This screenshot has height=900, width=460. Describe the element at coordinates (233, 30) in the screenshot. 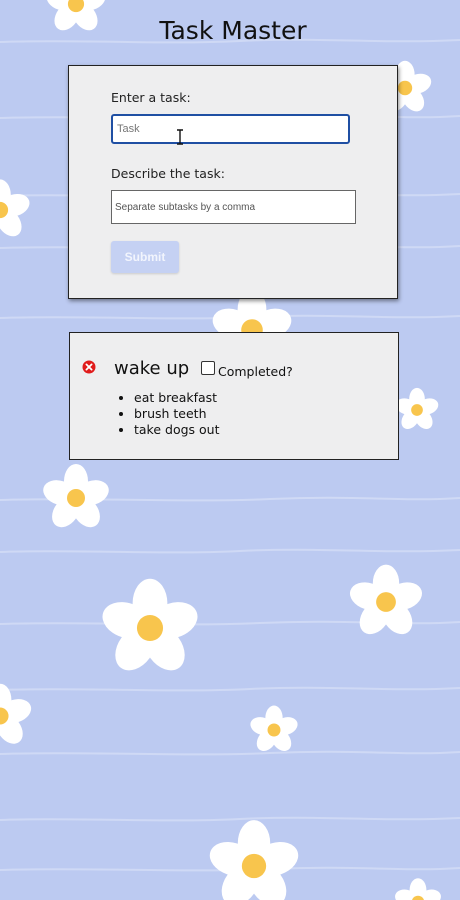

I see `page-title: Task Master` at that location.